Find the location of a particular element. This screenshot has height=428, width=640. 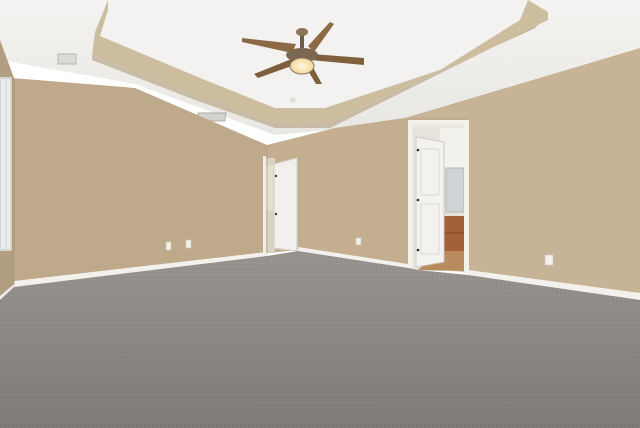

left-door is located at coordinates (285, 204).